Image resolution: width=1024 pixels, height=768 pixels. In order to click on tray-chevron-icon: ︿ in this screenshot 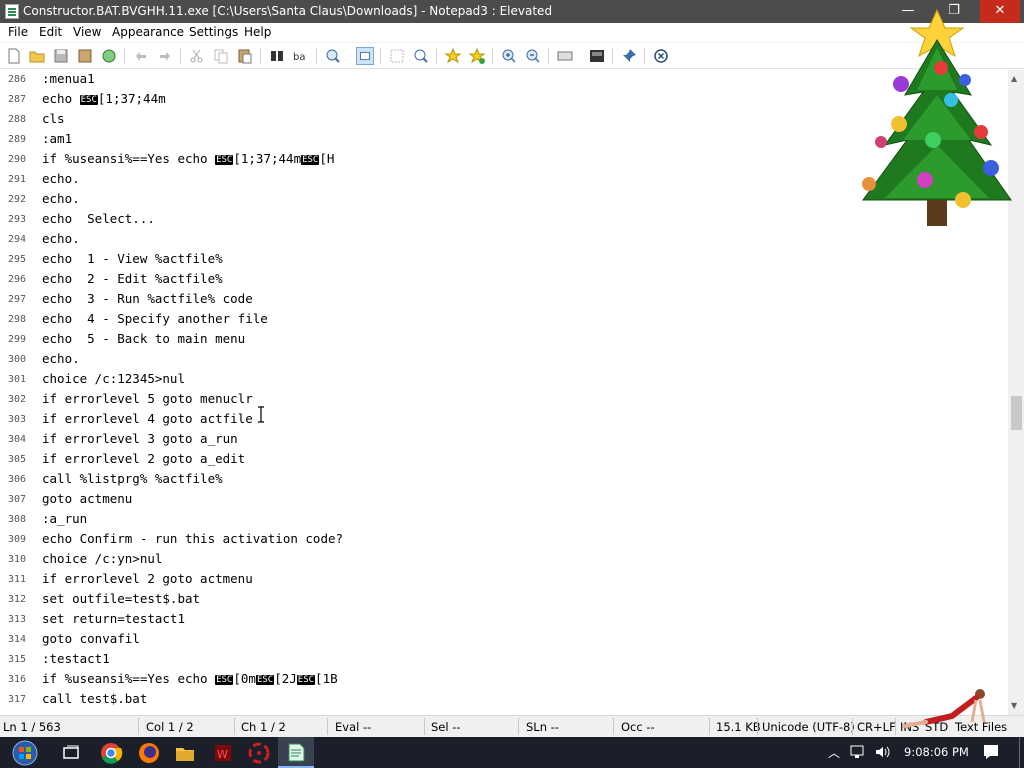, I will do `click(834, 752)`.